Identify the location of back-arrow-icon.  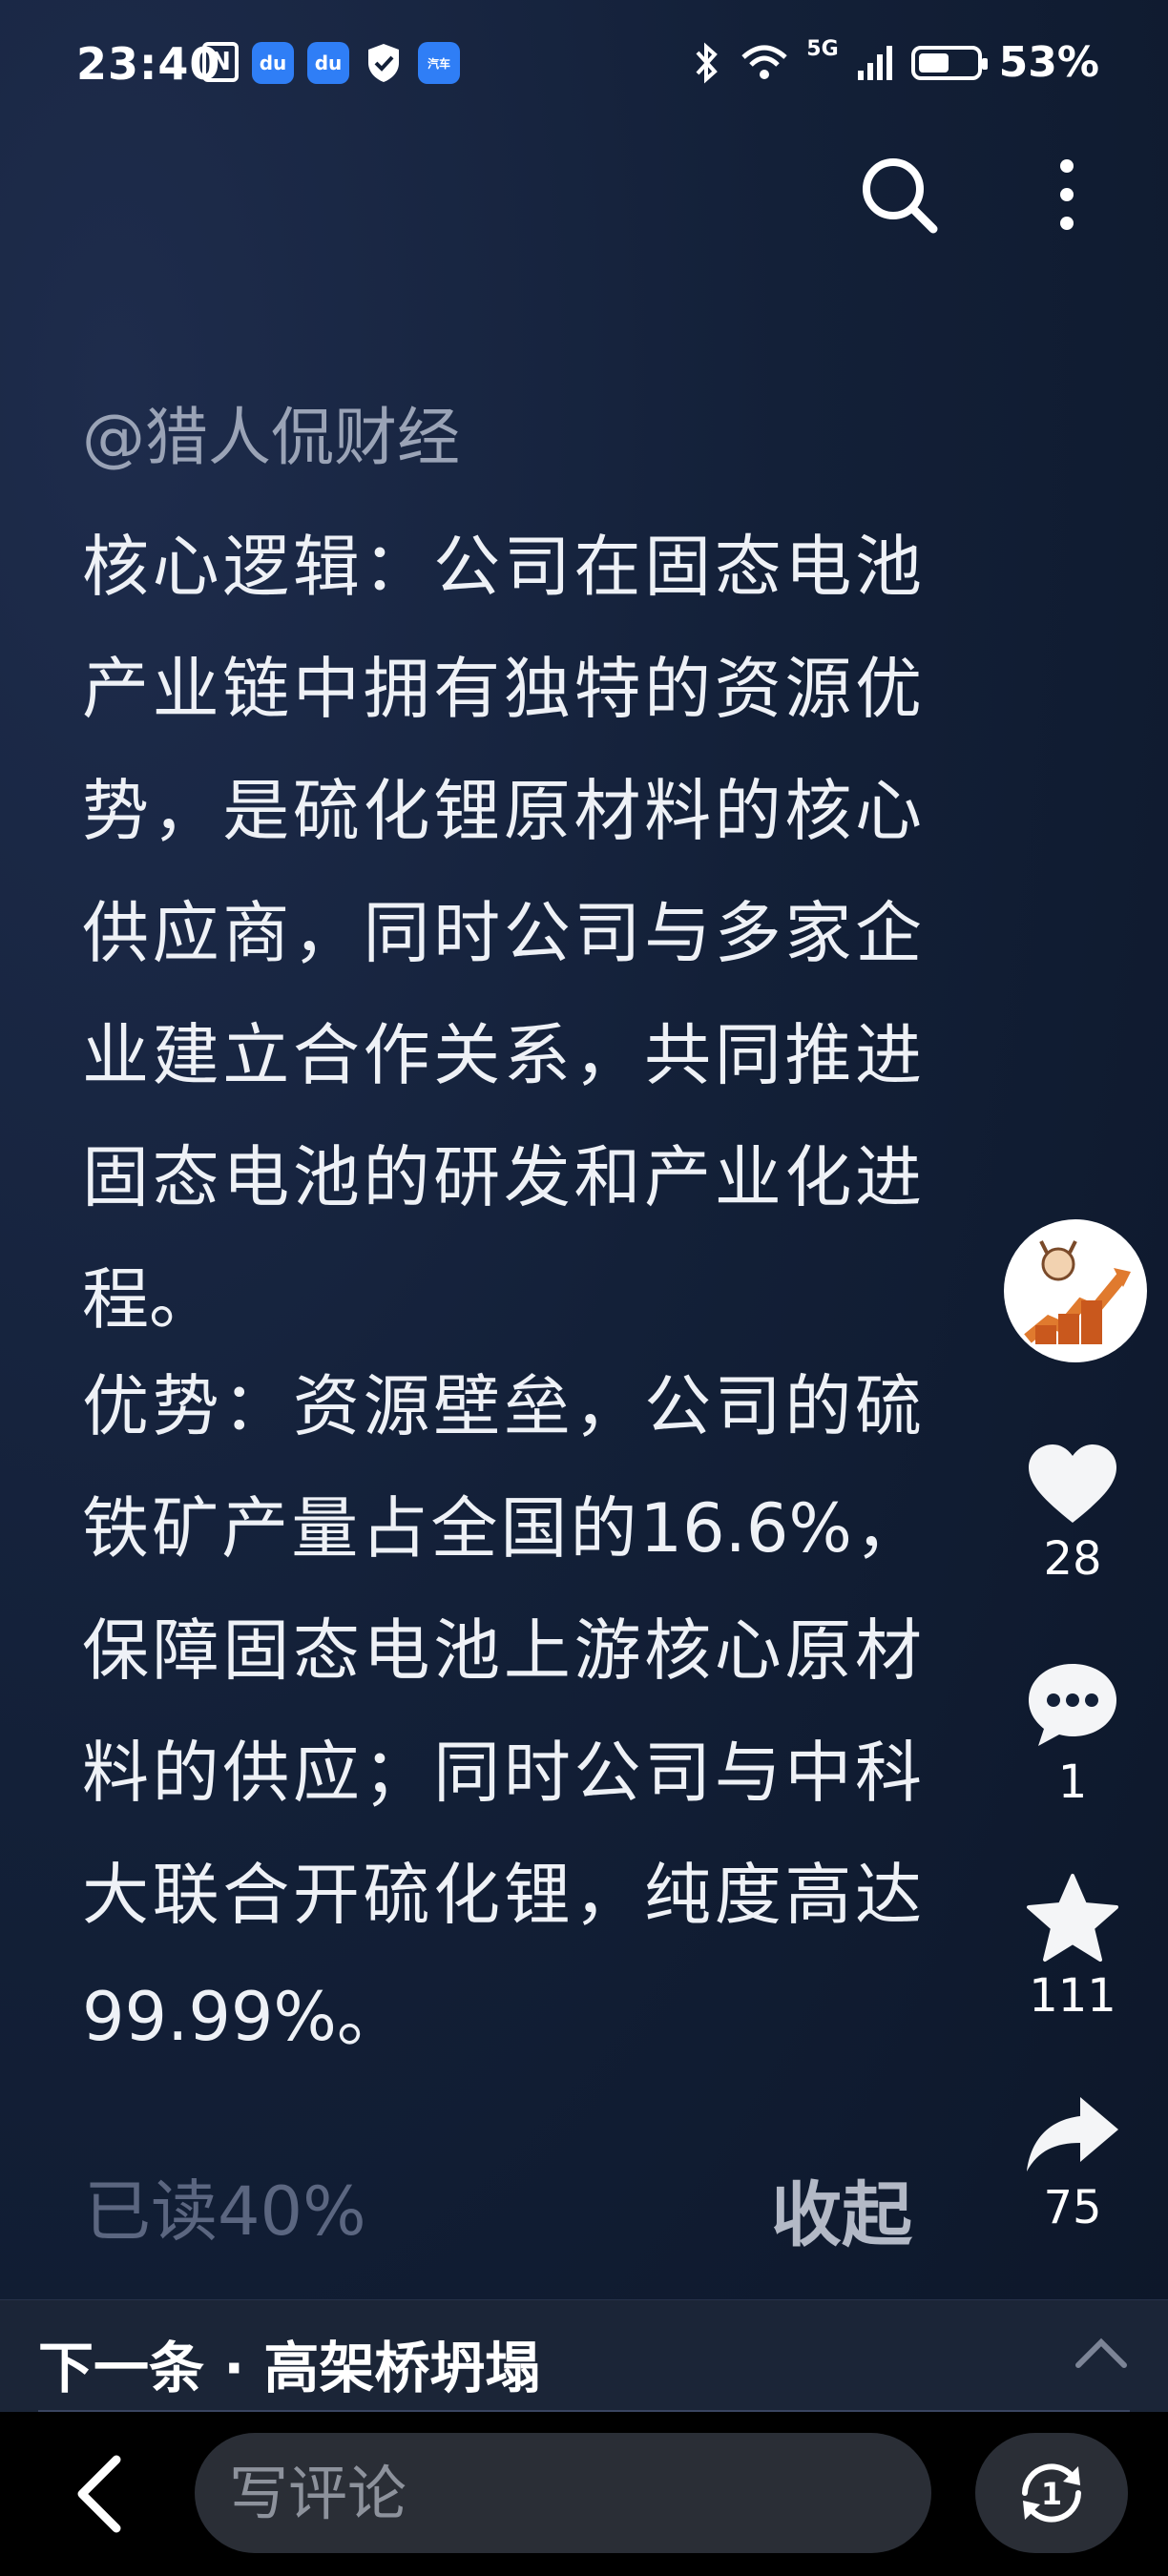
(99, 2494).